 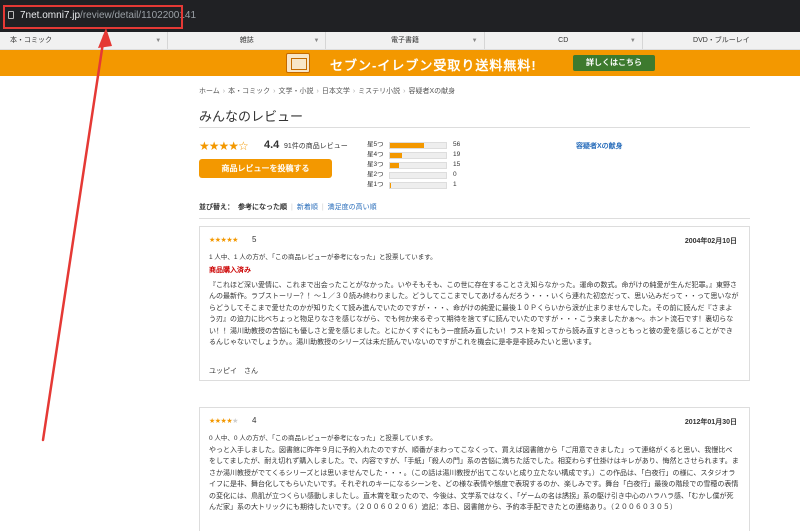 What do you see at coordinates (265, 168) in the screenshot?
I see `write-review-button: 商品レビューを投稿する` at bounding box center [265, 168].